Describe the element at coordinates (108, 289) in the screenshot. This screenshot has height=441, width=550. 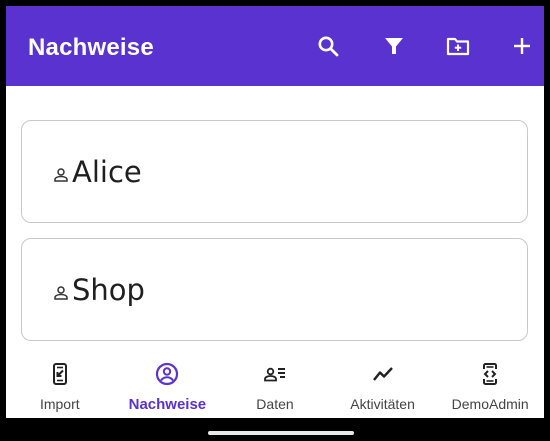
I see `list-item-label: Shop` at that location.